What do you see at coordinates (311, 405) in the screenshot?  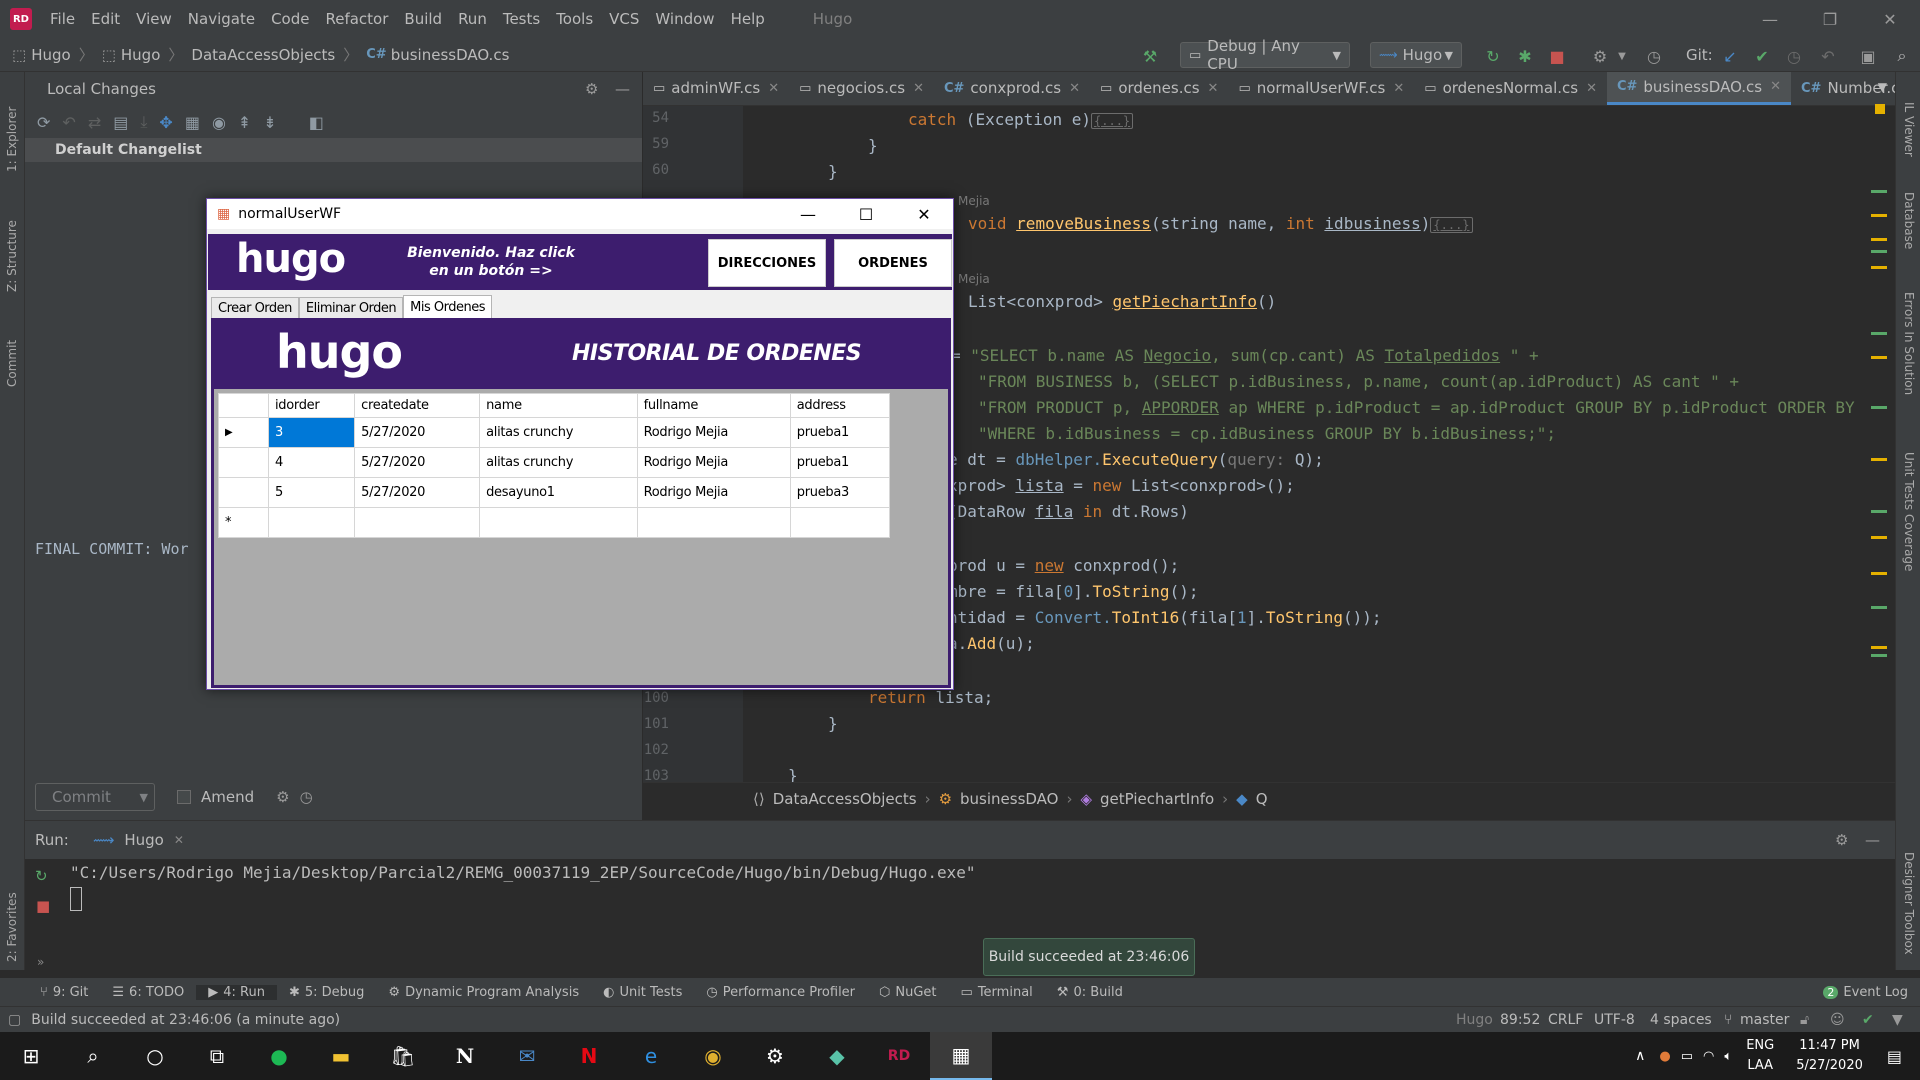 I see `column-header-idorder: idorder` at bounding box center [311, 405].